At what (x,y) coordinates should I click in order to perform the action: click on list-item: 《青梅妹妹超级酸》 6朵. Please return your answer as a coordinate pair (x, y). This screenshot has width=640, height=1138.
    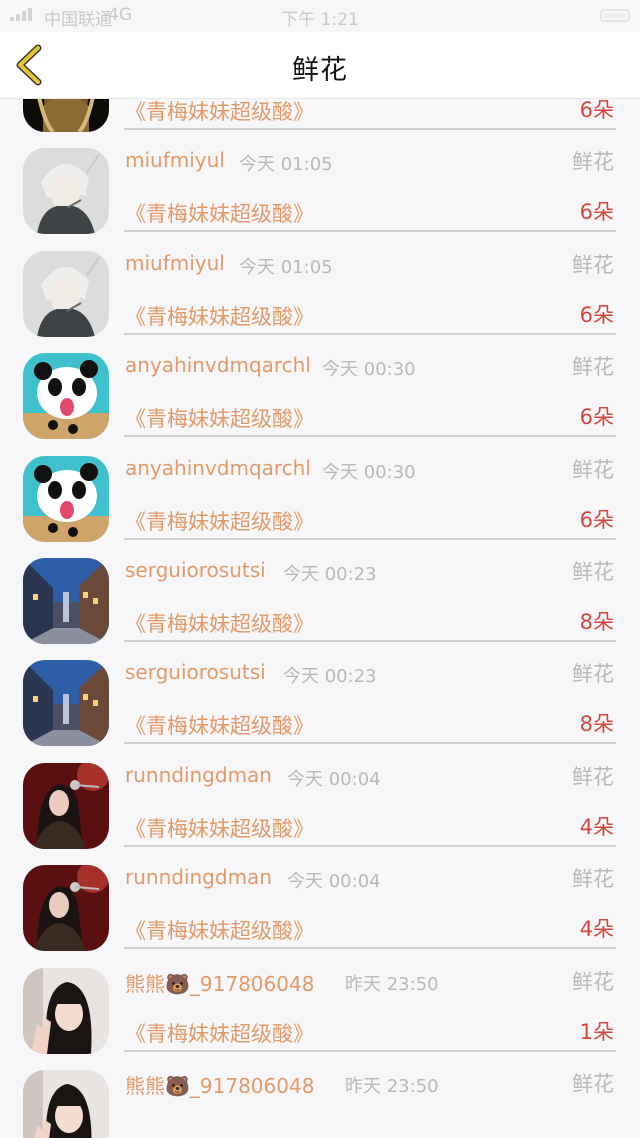
    Looking at the image, I should click on (320, 116).